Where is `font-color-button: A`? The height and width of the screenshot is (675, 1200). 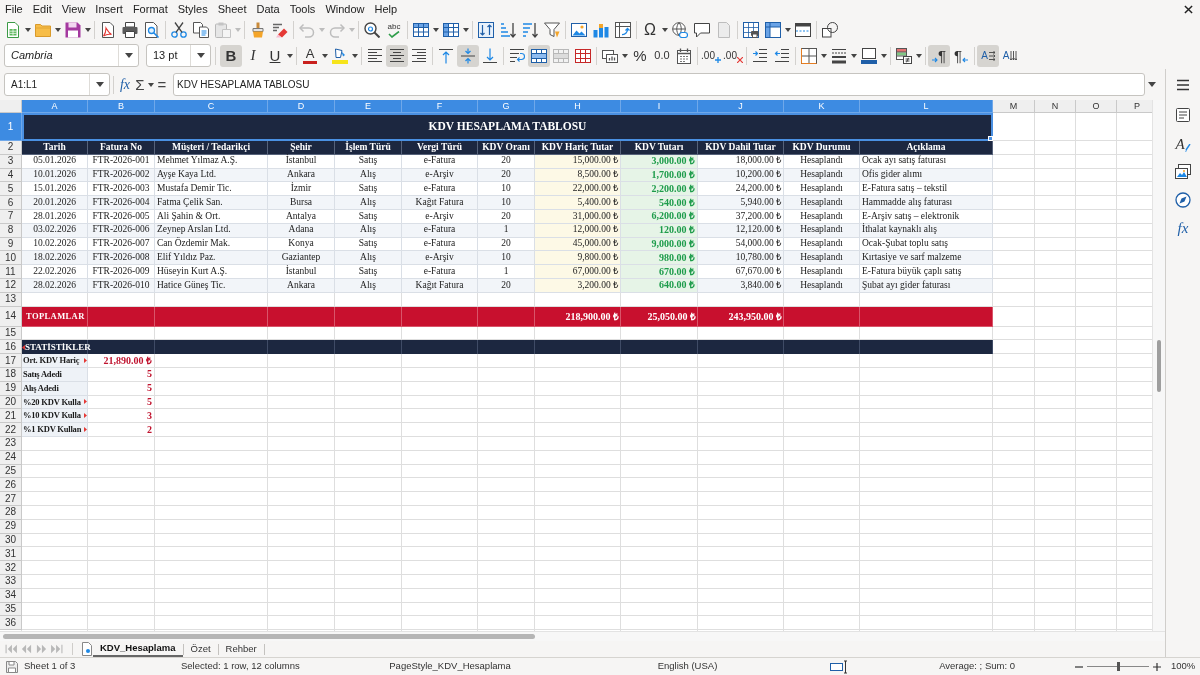 font-color-button: A is located at coordinates (310, 55).